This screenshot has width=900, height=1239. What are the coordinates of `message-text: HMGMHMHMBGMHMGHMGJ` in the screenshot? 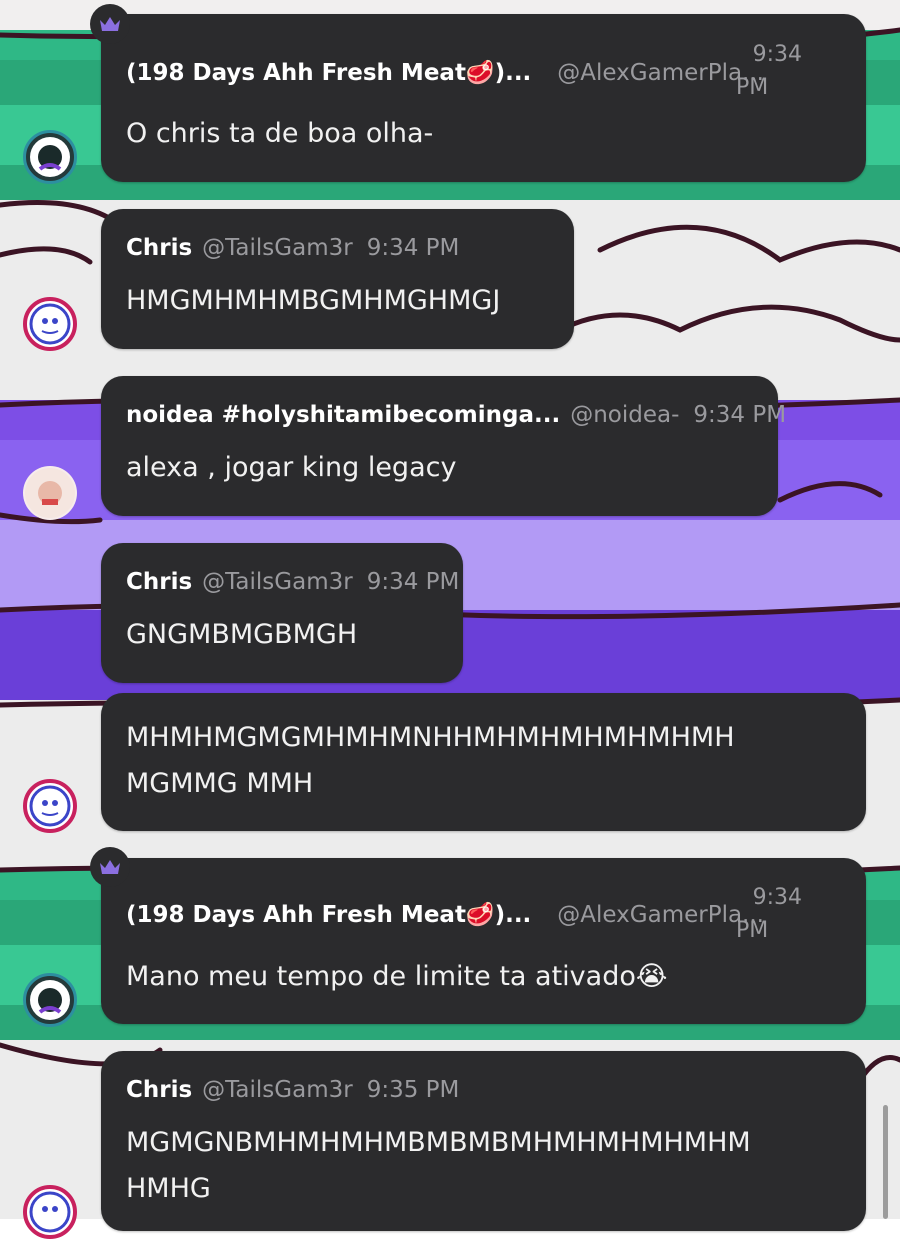 It's located at (313, 300).